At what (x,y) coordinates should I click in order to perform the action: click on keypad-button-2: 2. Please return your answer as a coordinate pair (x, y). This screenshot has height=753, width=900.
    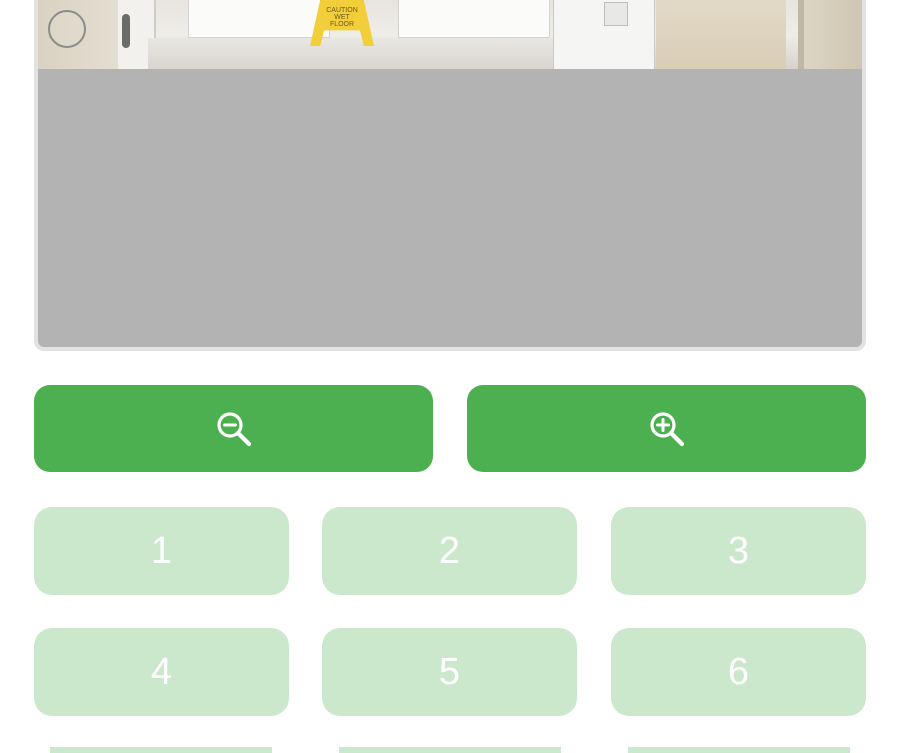
    Looking at the image, I should click on (449, 551).